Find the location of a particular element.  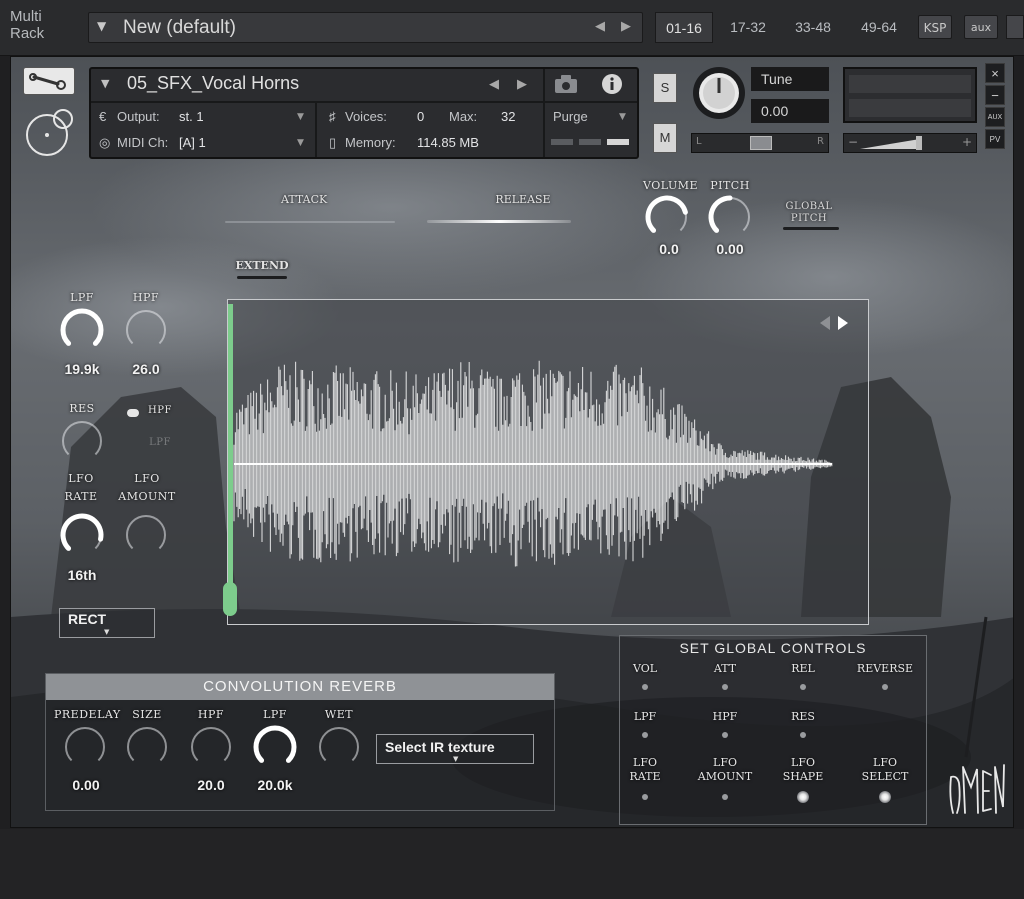

global-lfo-rate-line2: RATE is located at coordinates (645, 776).